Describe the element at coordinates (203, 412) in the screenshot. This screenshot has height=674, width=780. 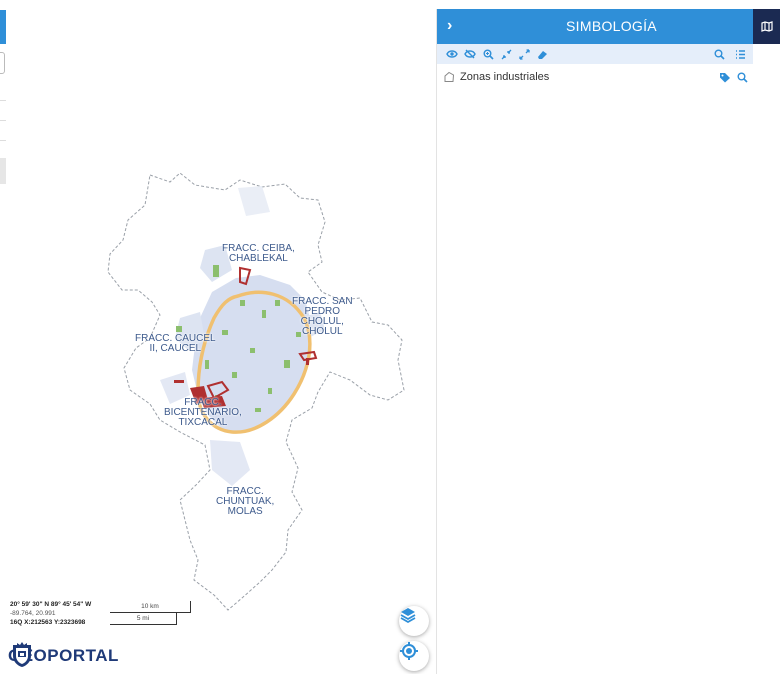
I see `map-label-bicentenario: FRACC. BICENTENARIO, TIXCACAL` at that location.